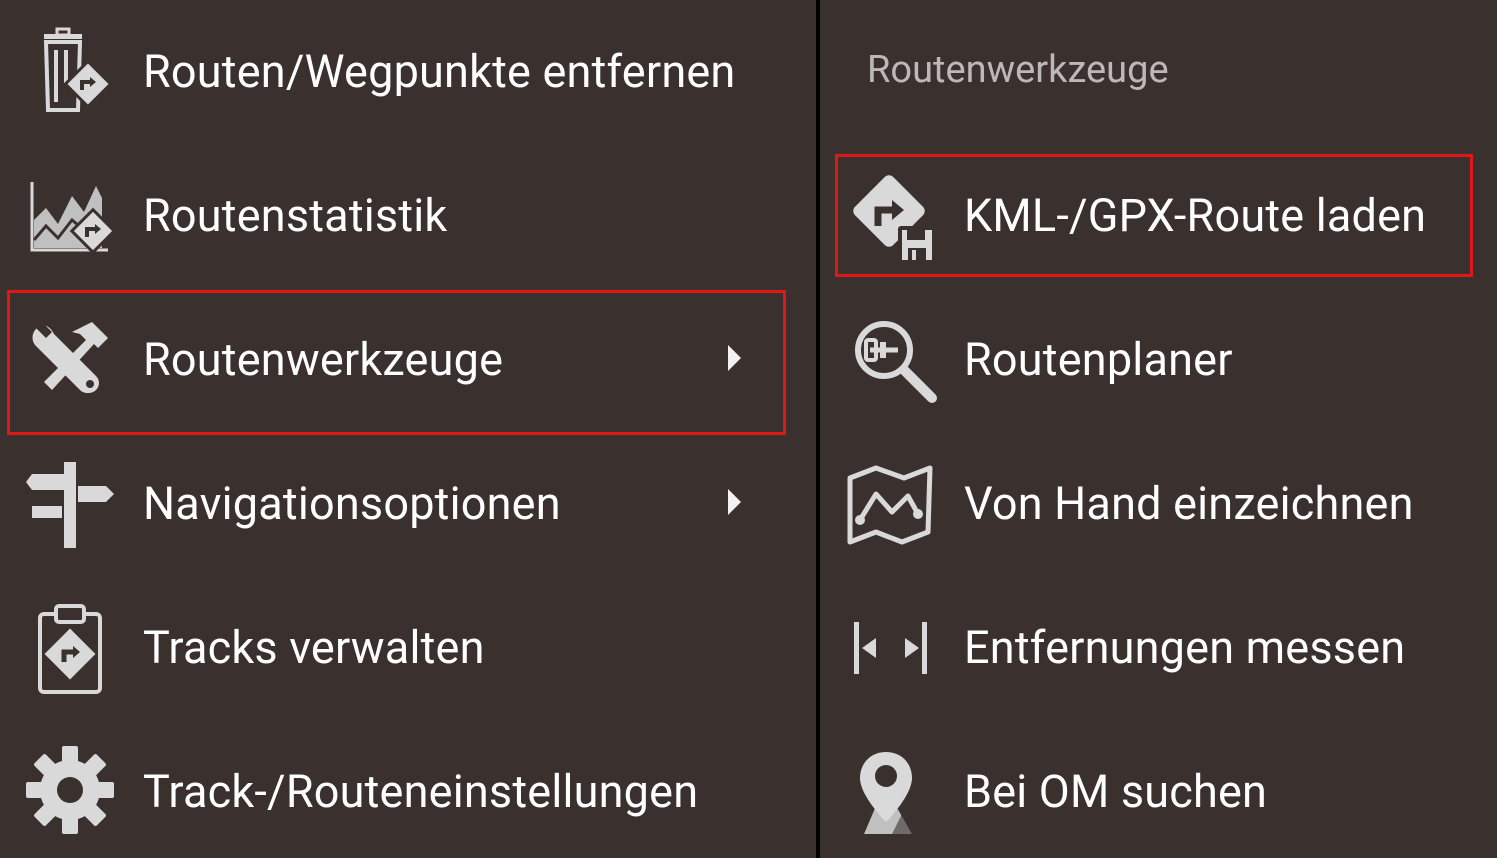  Describe the element at coordinates (70, 648) in the screenshot. I see `clipboard-route-icon` at that location.